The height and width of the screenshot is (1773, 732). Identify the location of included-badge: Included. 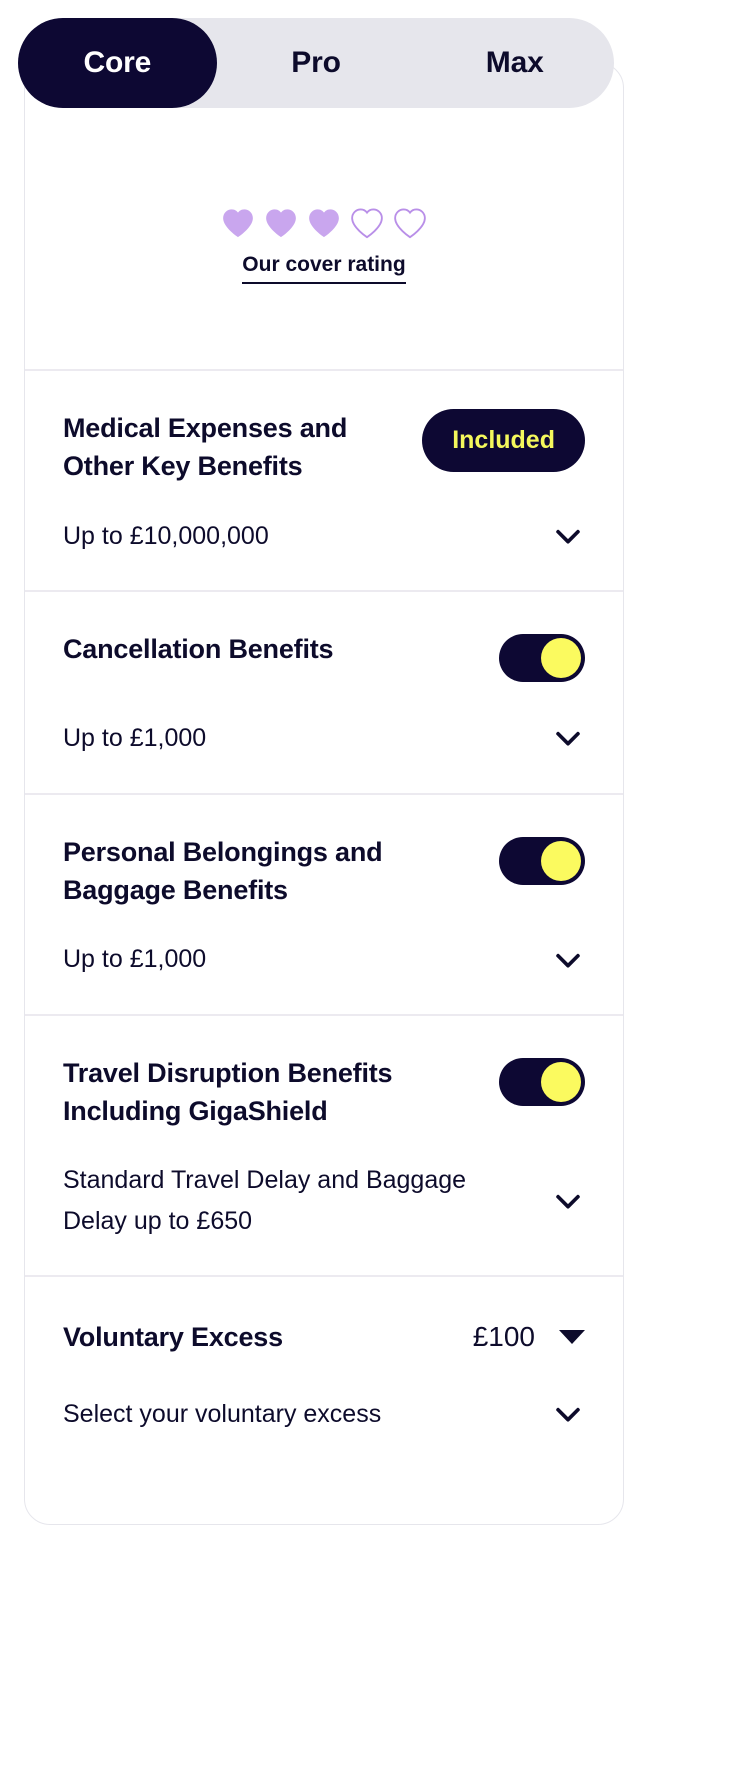
(503, 440).